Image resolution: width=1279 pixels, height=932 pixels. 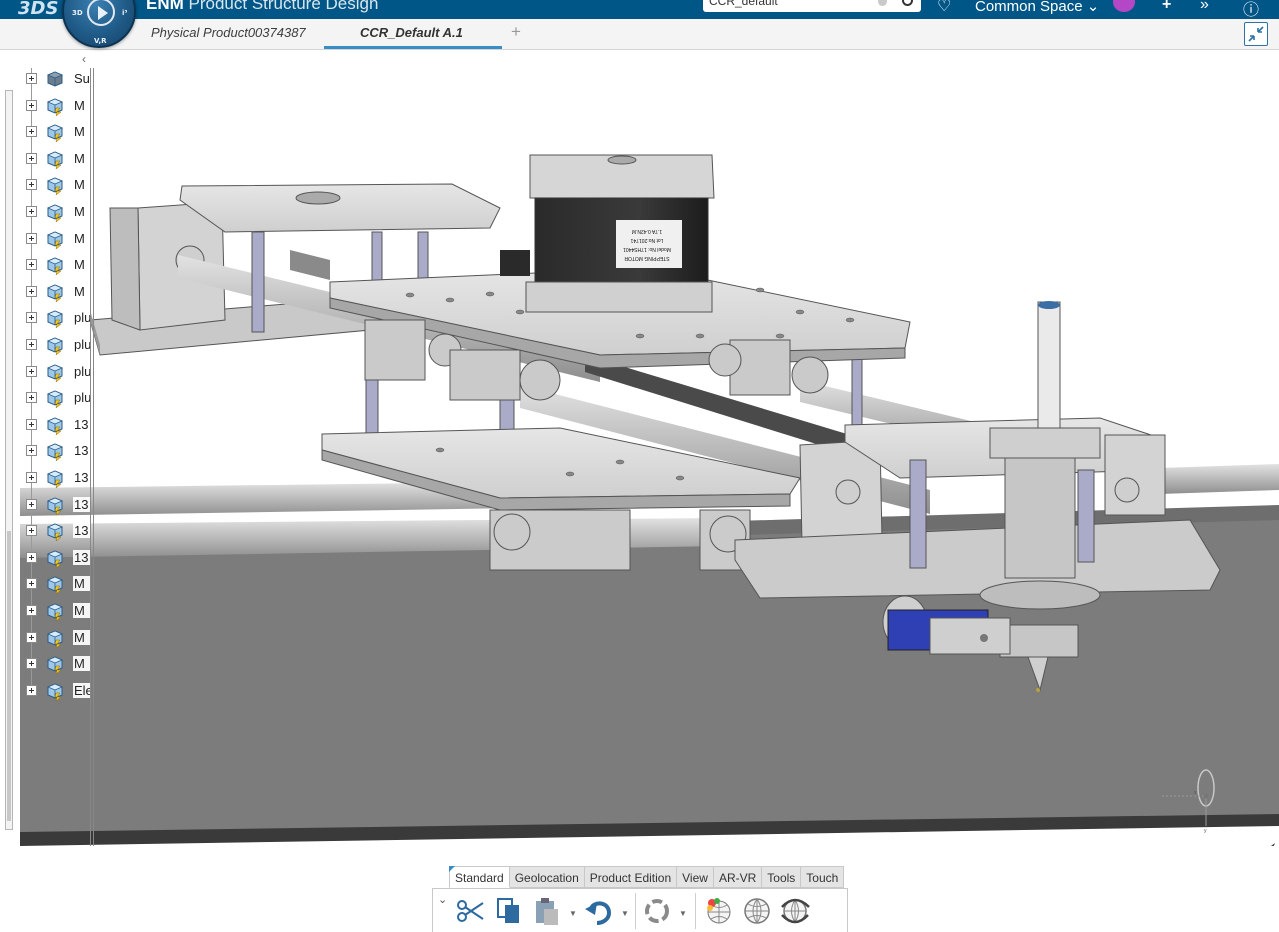 What do you see at coordinates (92, 457) in the screenshot?
I see `tree-resize-handle` at bounding box center [92, 457].